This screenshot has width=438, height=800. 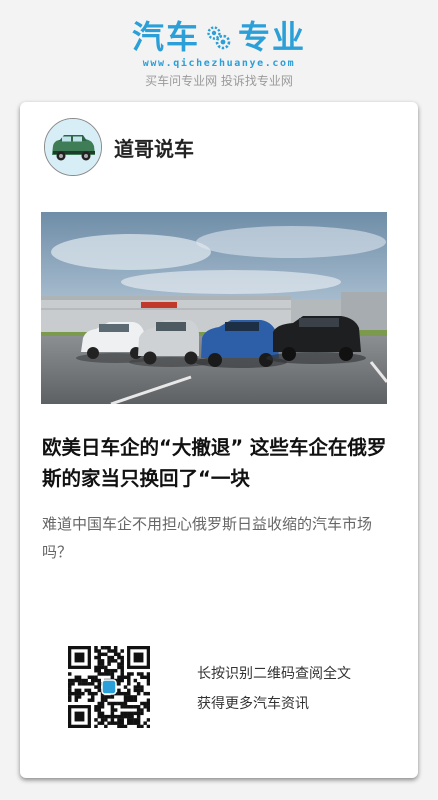 What do you see at coordinates (219, 63) in the screenshot?
I see `brand-url: www.qichezhuanye.com` at bounding box center [219, 63].